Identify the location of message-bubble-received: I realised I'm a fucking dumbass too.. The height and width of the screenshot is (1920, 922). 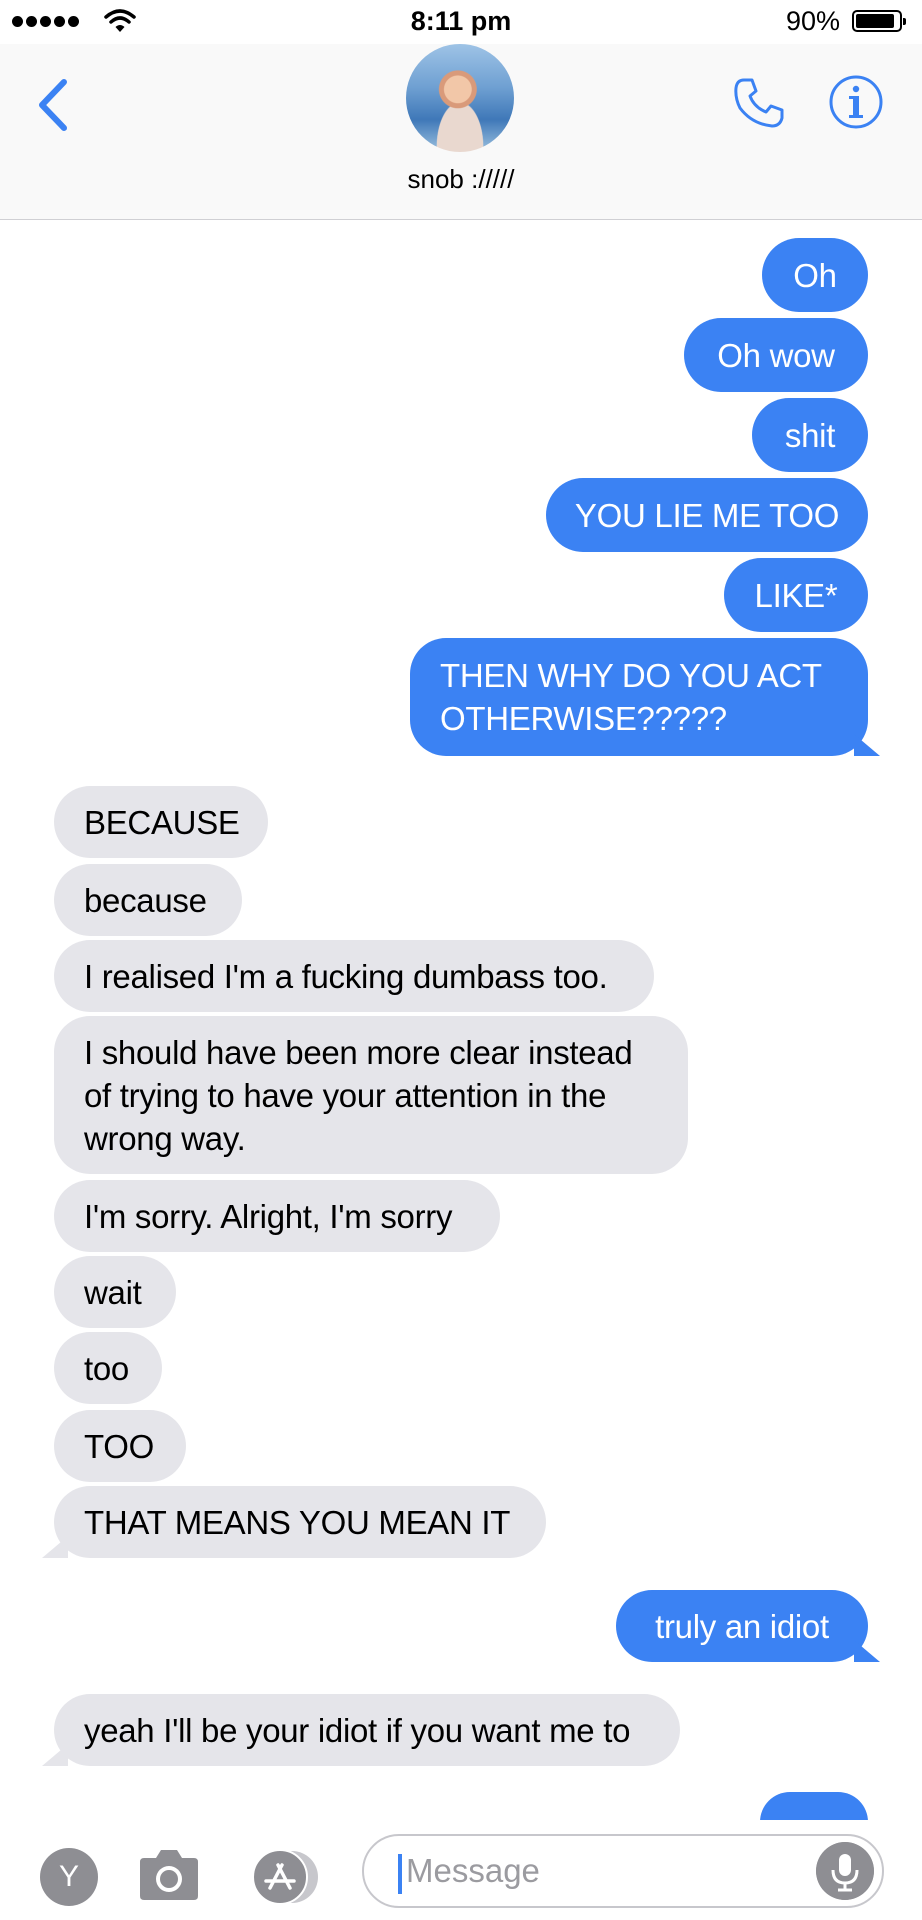
(354, 976).